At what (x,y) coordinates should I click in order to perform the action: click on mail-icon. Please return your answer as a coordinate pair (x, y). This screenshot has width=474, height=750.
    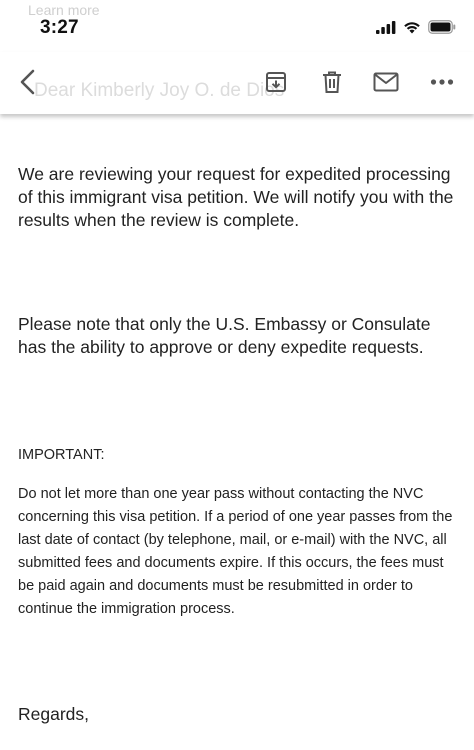
    Looking at the image, I should click on (386, 82).